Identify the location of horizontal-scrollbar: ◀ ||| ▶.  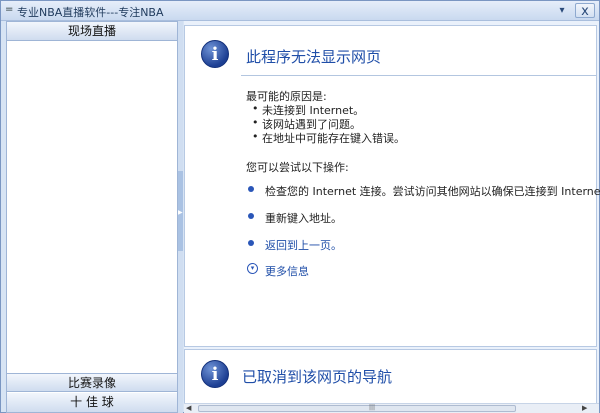
(391, 408).